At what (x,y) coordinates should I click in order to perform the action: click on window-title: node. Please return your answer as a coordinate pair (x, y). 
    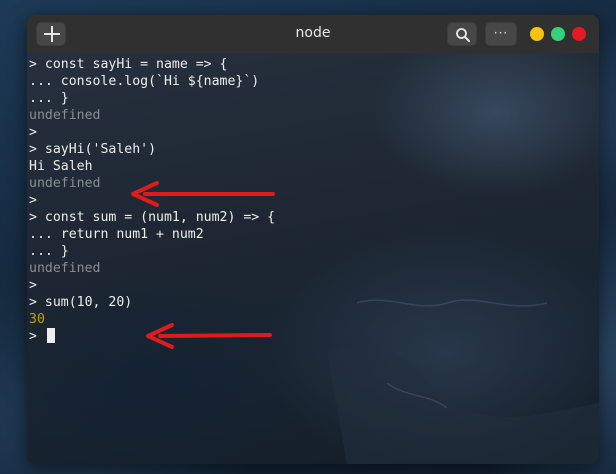
    Looking at the image, I should click on (313, 33).